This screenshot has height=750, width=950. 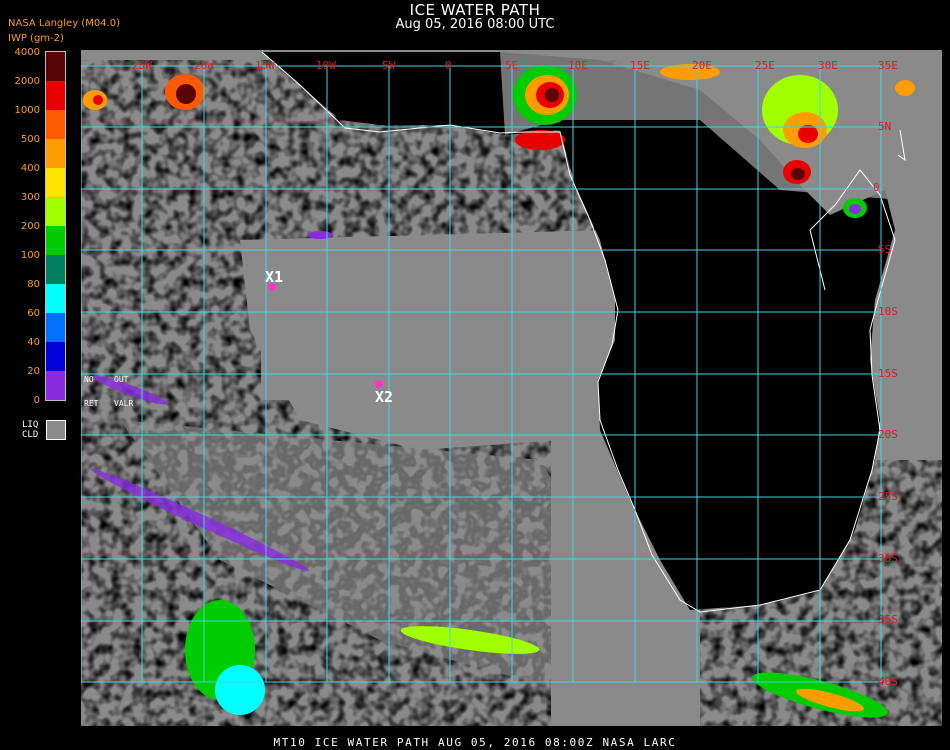 What do you see at coordinates (91, 403) in the screenshot?
I see `no-ret-label-2: RET` at bounding box center [91, 403].